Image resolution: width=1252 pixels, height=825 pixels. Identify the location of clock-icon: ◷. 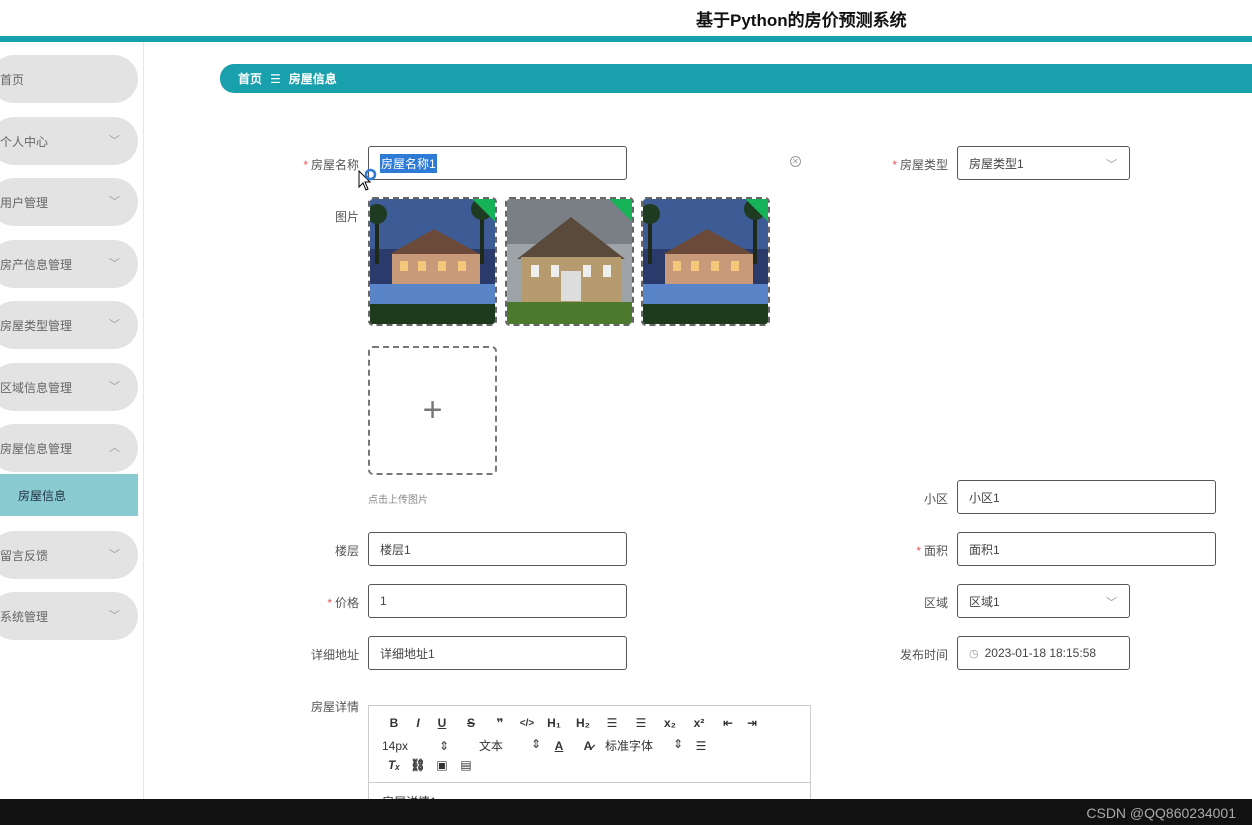
(974, 653).